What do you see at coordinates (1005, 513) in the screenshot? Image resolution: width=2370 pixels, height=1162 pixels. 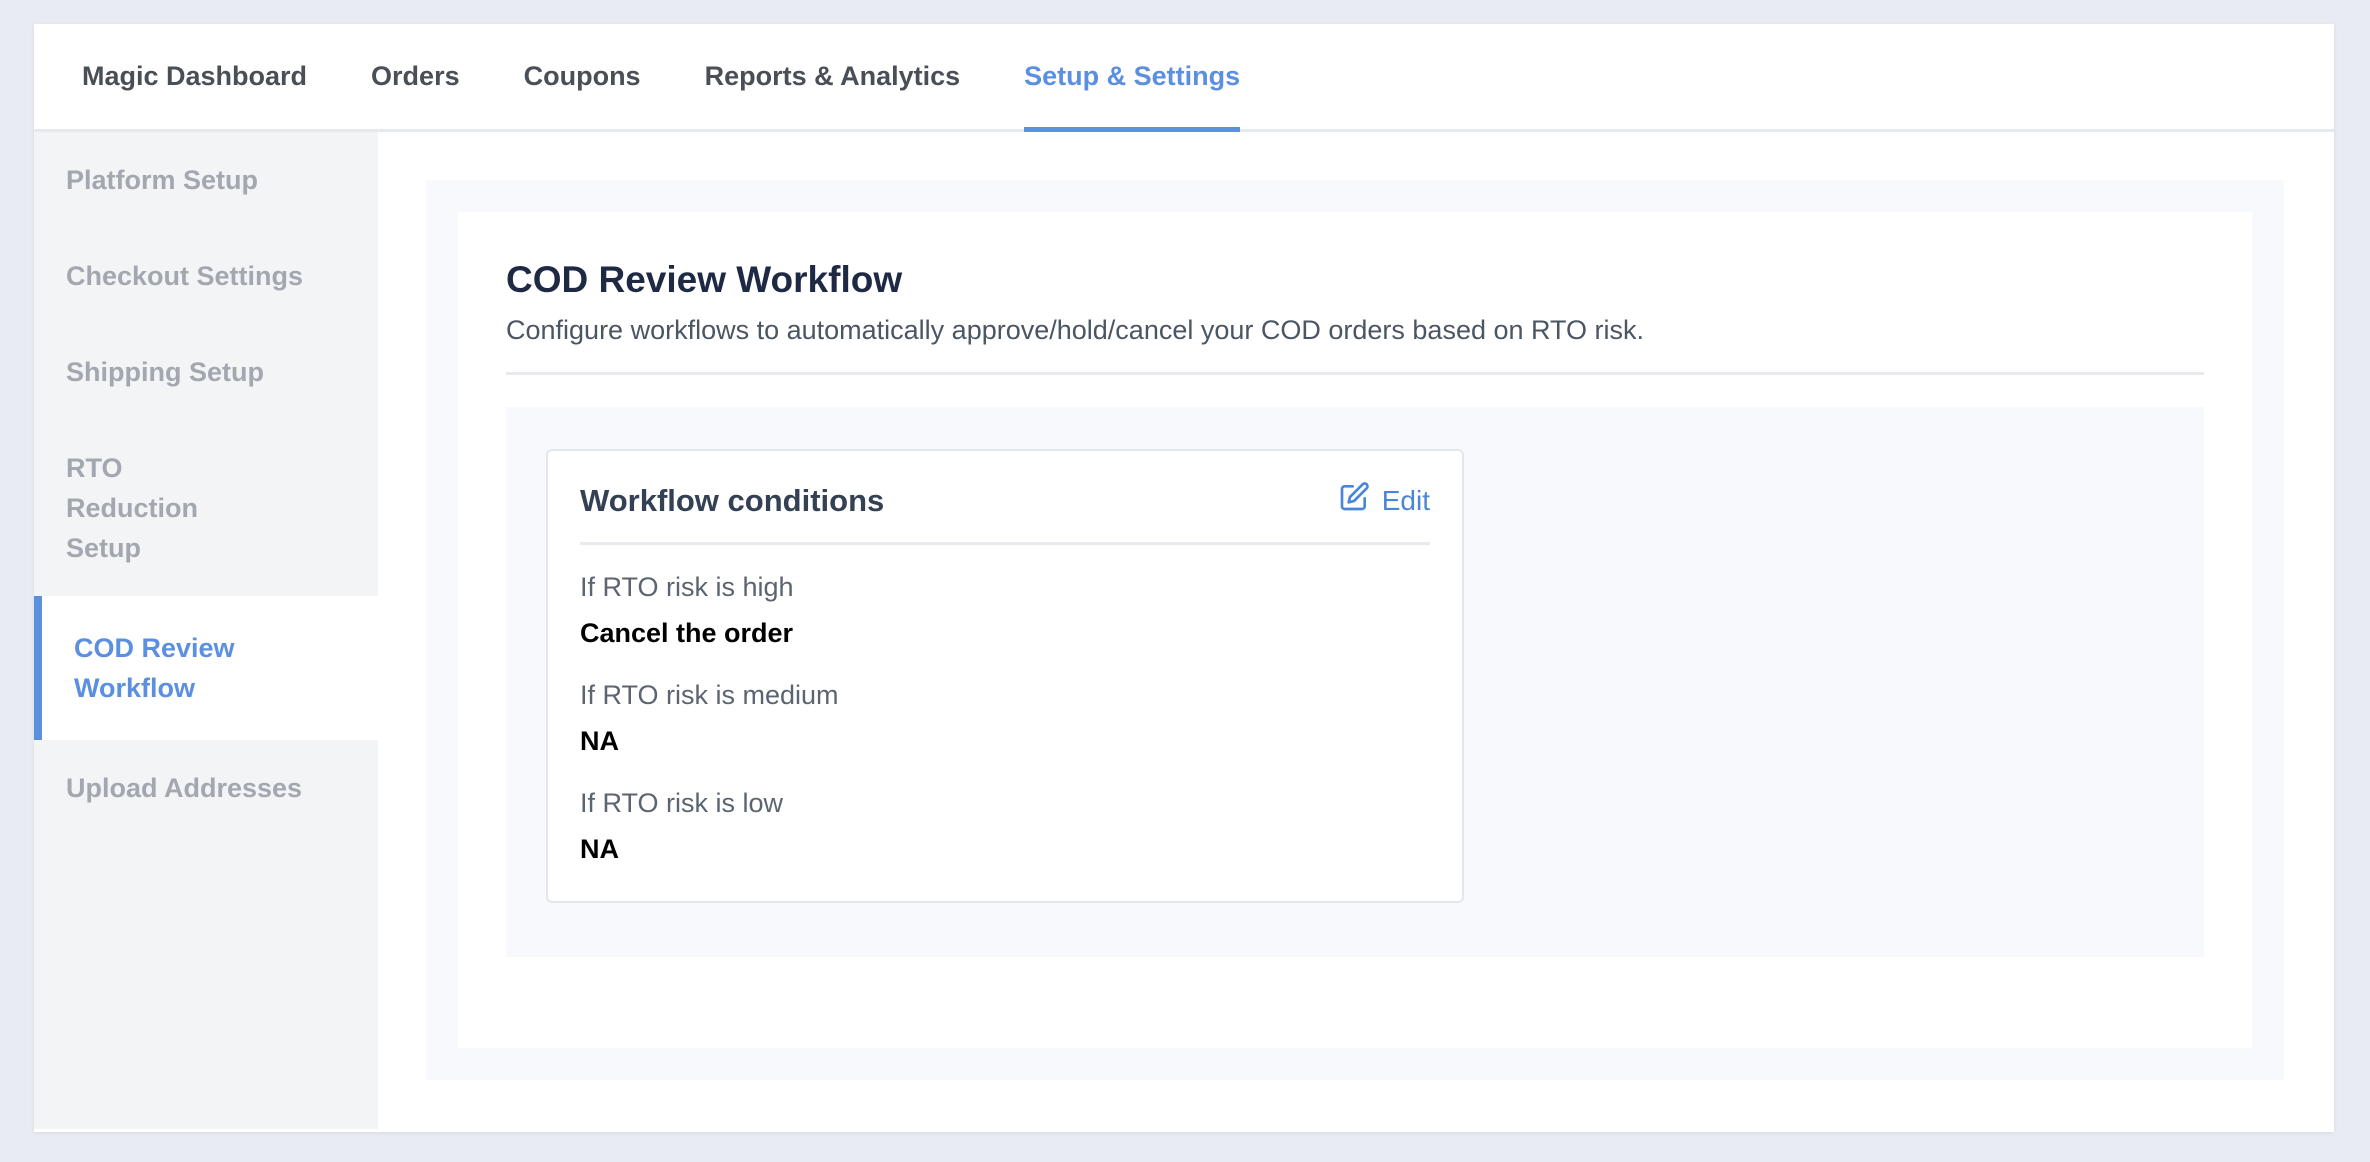 I see `card-header: Workflow conditions Edit` at bounding box center [1005, 513].